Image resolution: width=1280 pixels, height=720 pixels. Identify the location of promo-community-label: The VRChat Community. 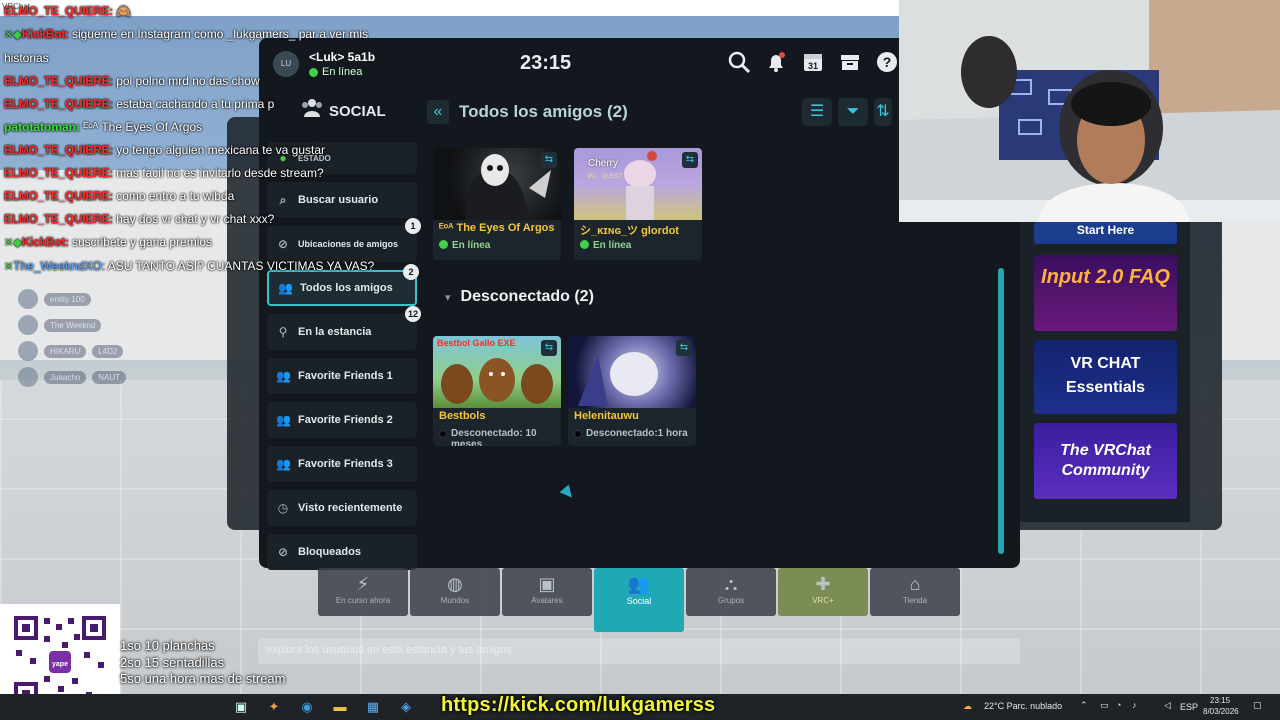
(1105, 460).